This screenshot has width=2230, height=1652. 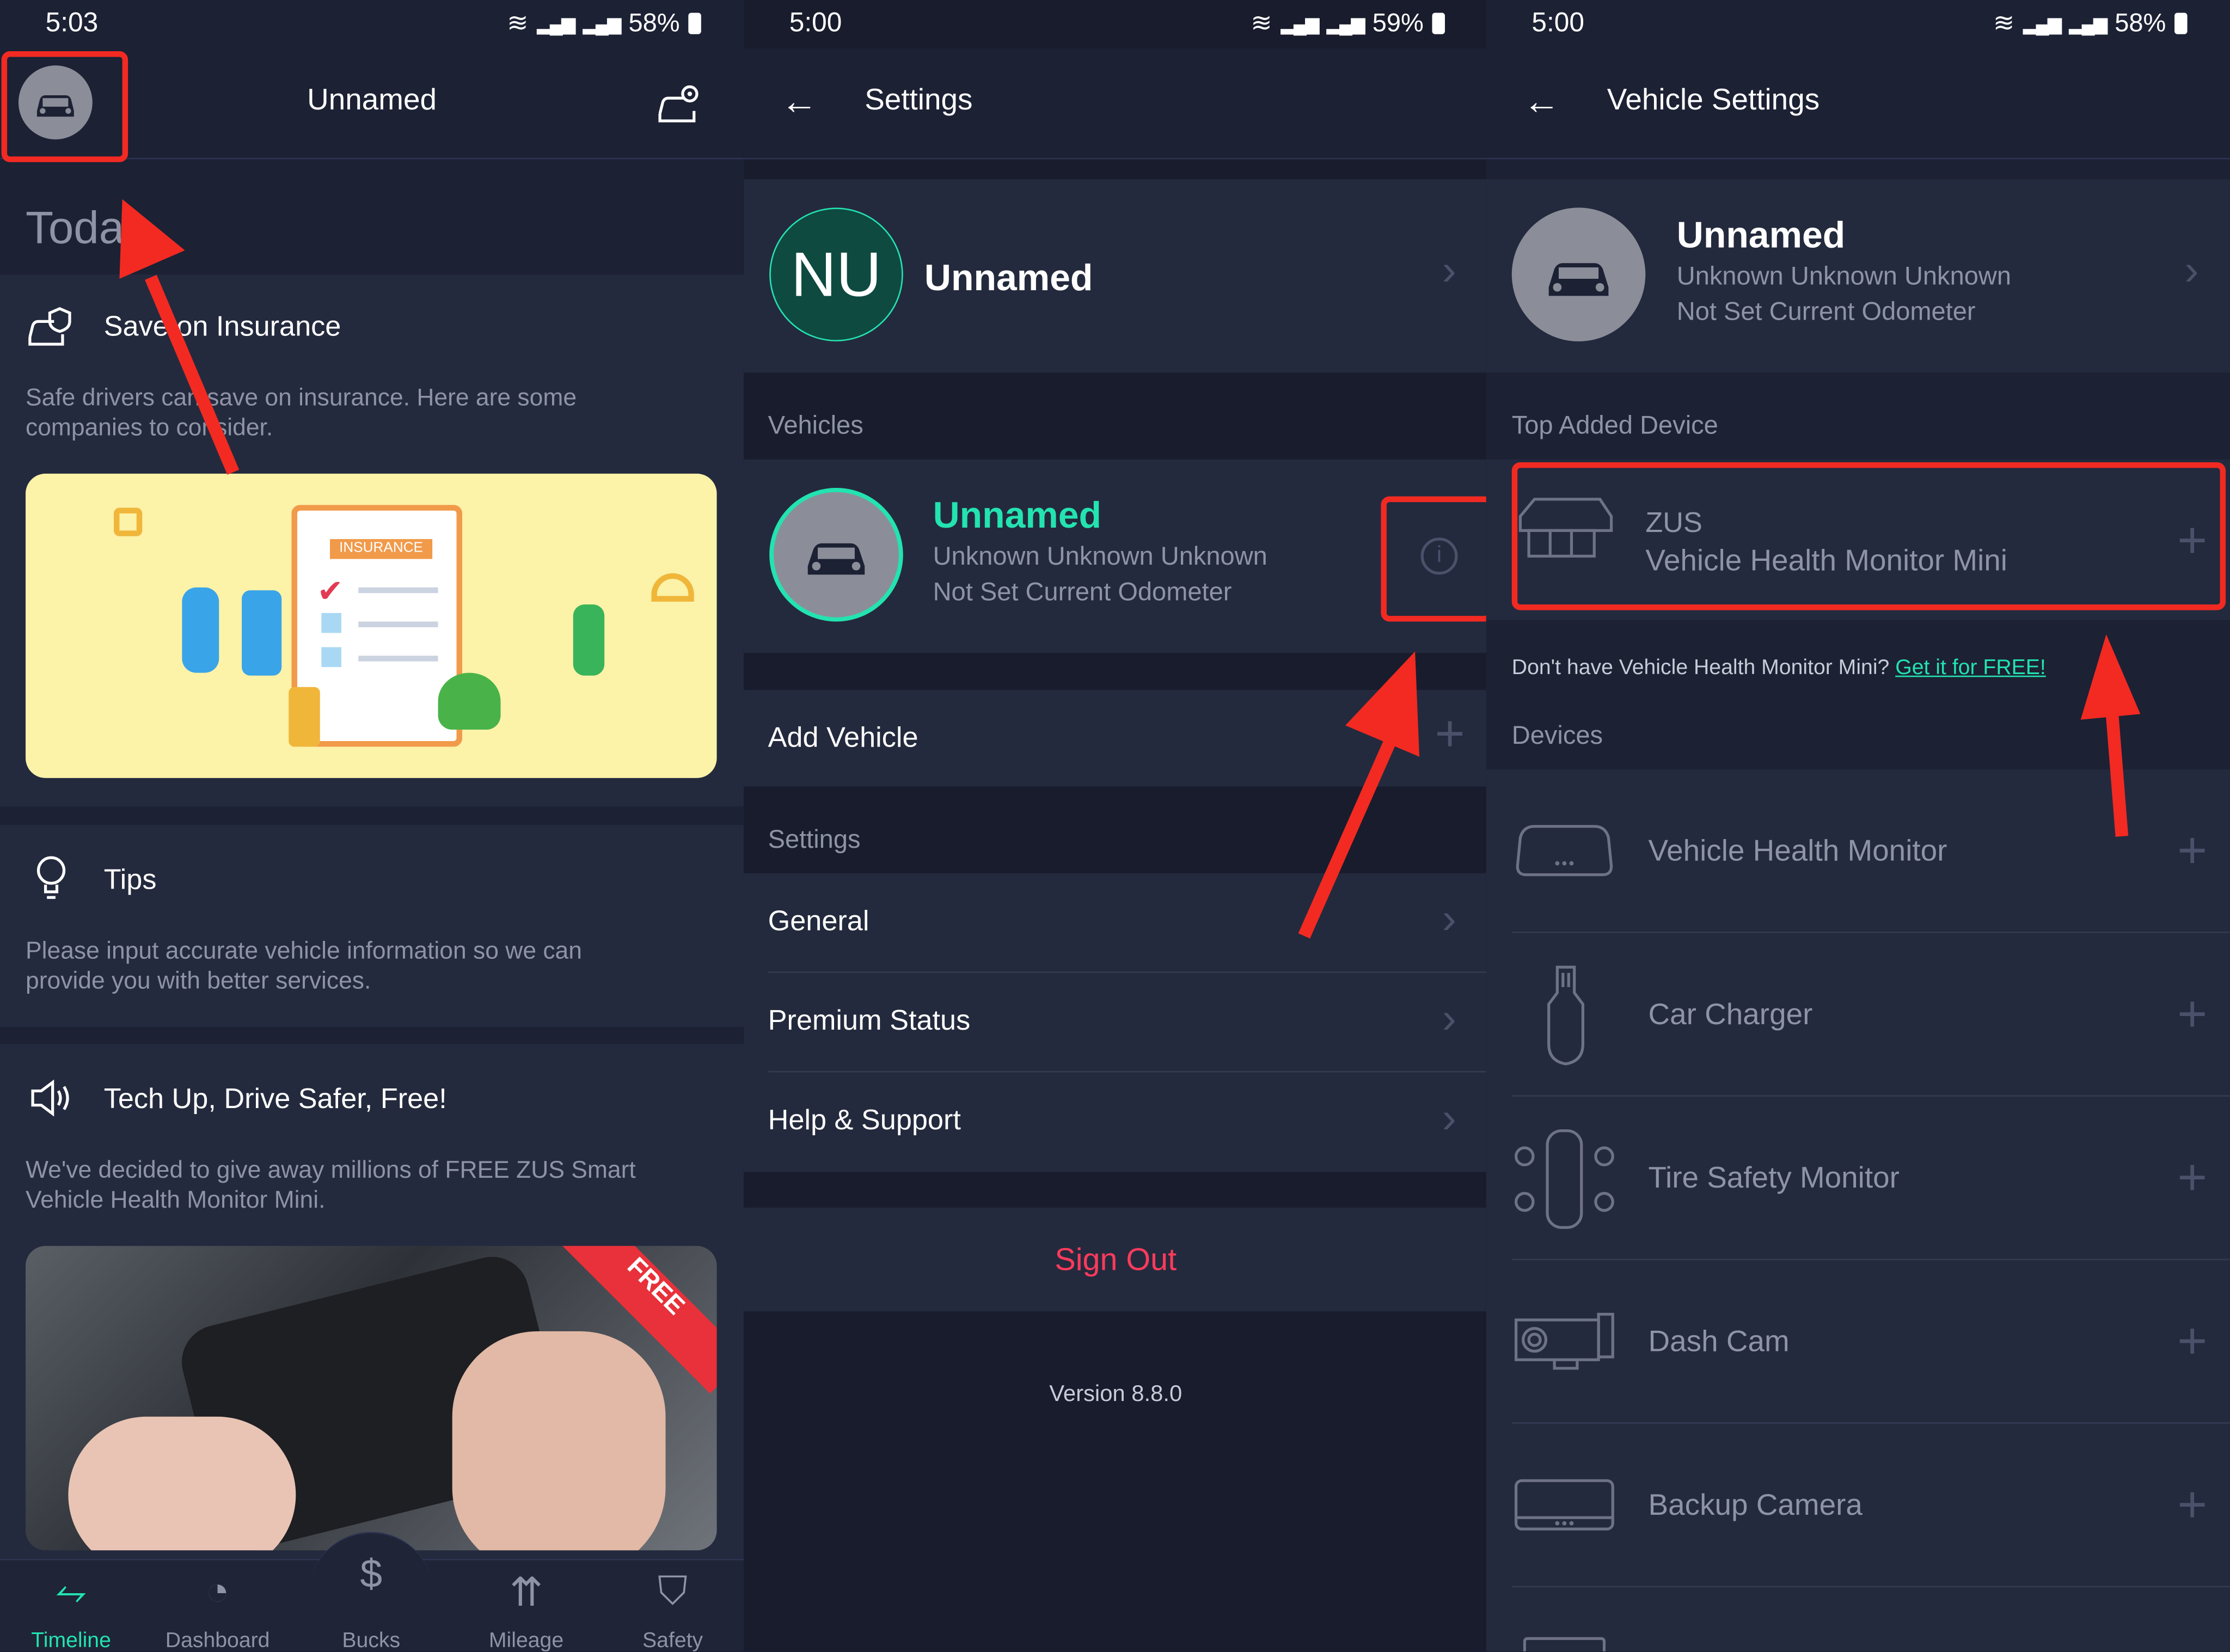 What do you see at coordinates (371, 1398) in the screenshot?
I see `device-photo: FREE` at bounding box center [371, 1398].